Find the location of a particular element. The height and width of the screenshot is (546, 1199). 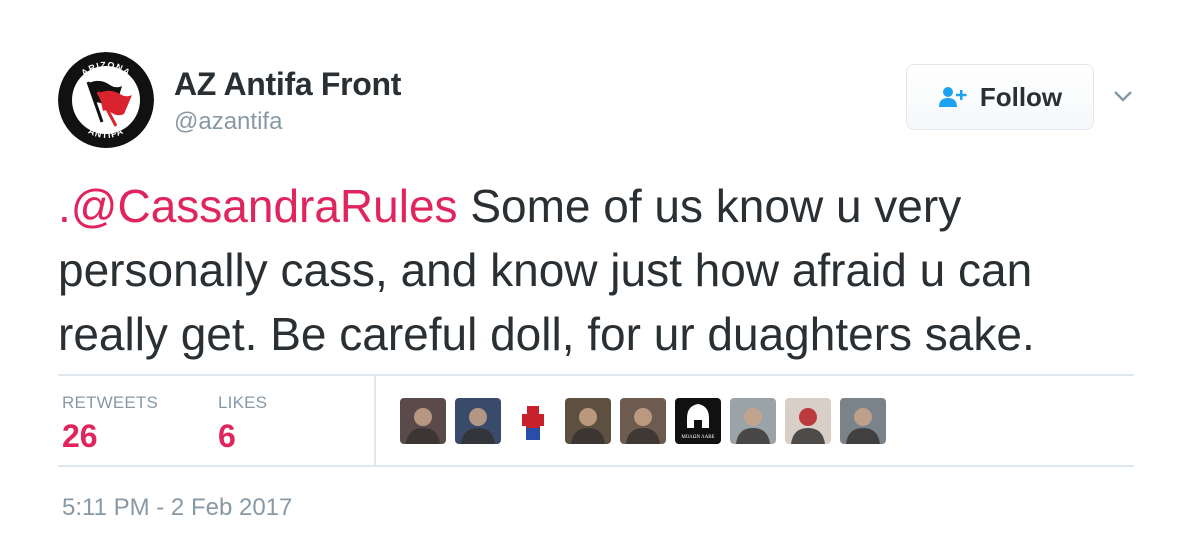

chevron-down-icon is located at coordinates (1123, 96).